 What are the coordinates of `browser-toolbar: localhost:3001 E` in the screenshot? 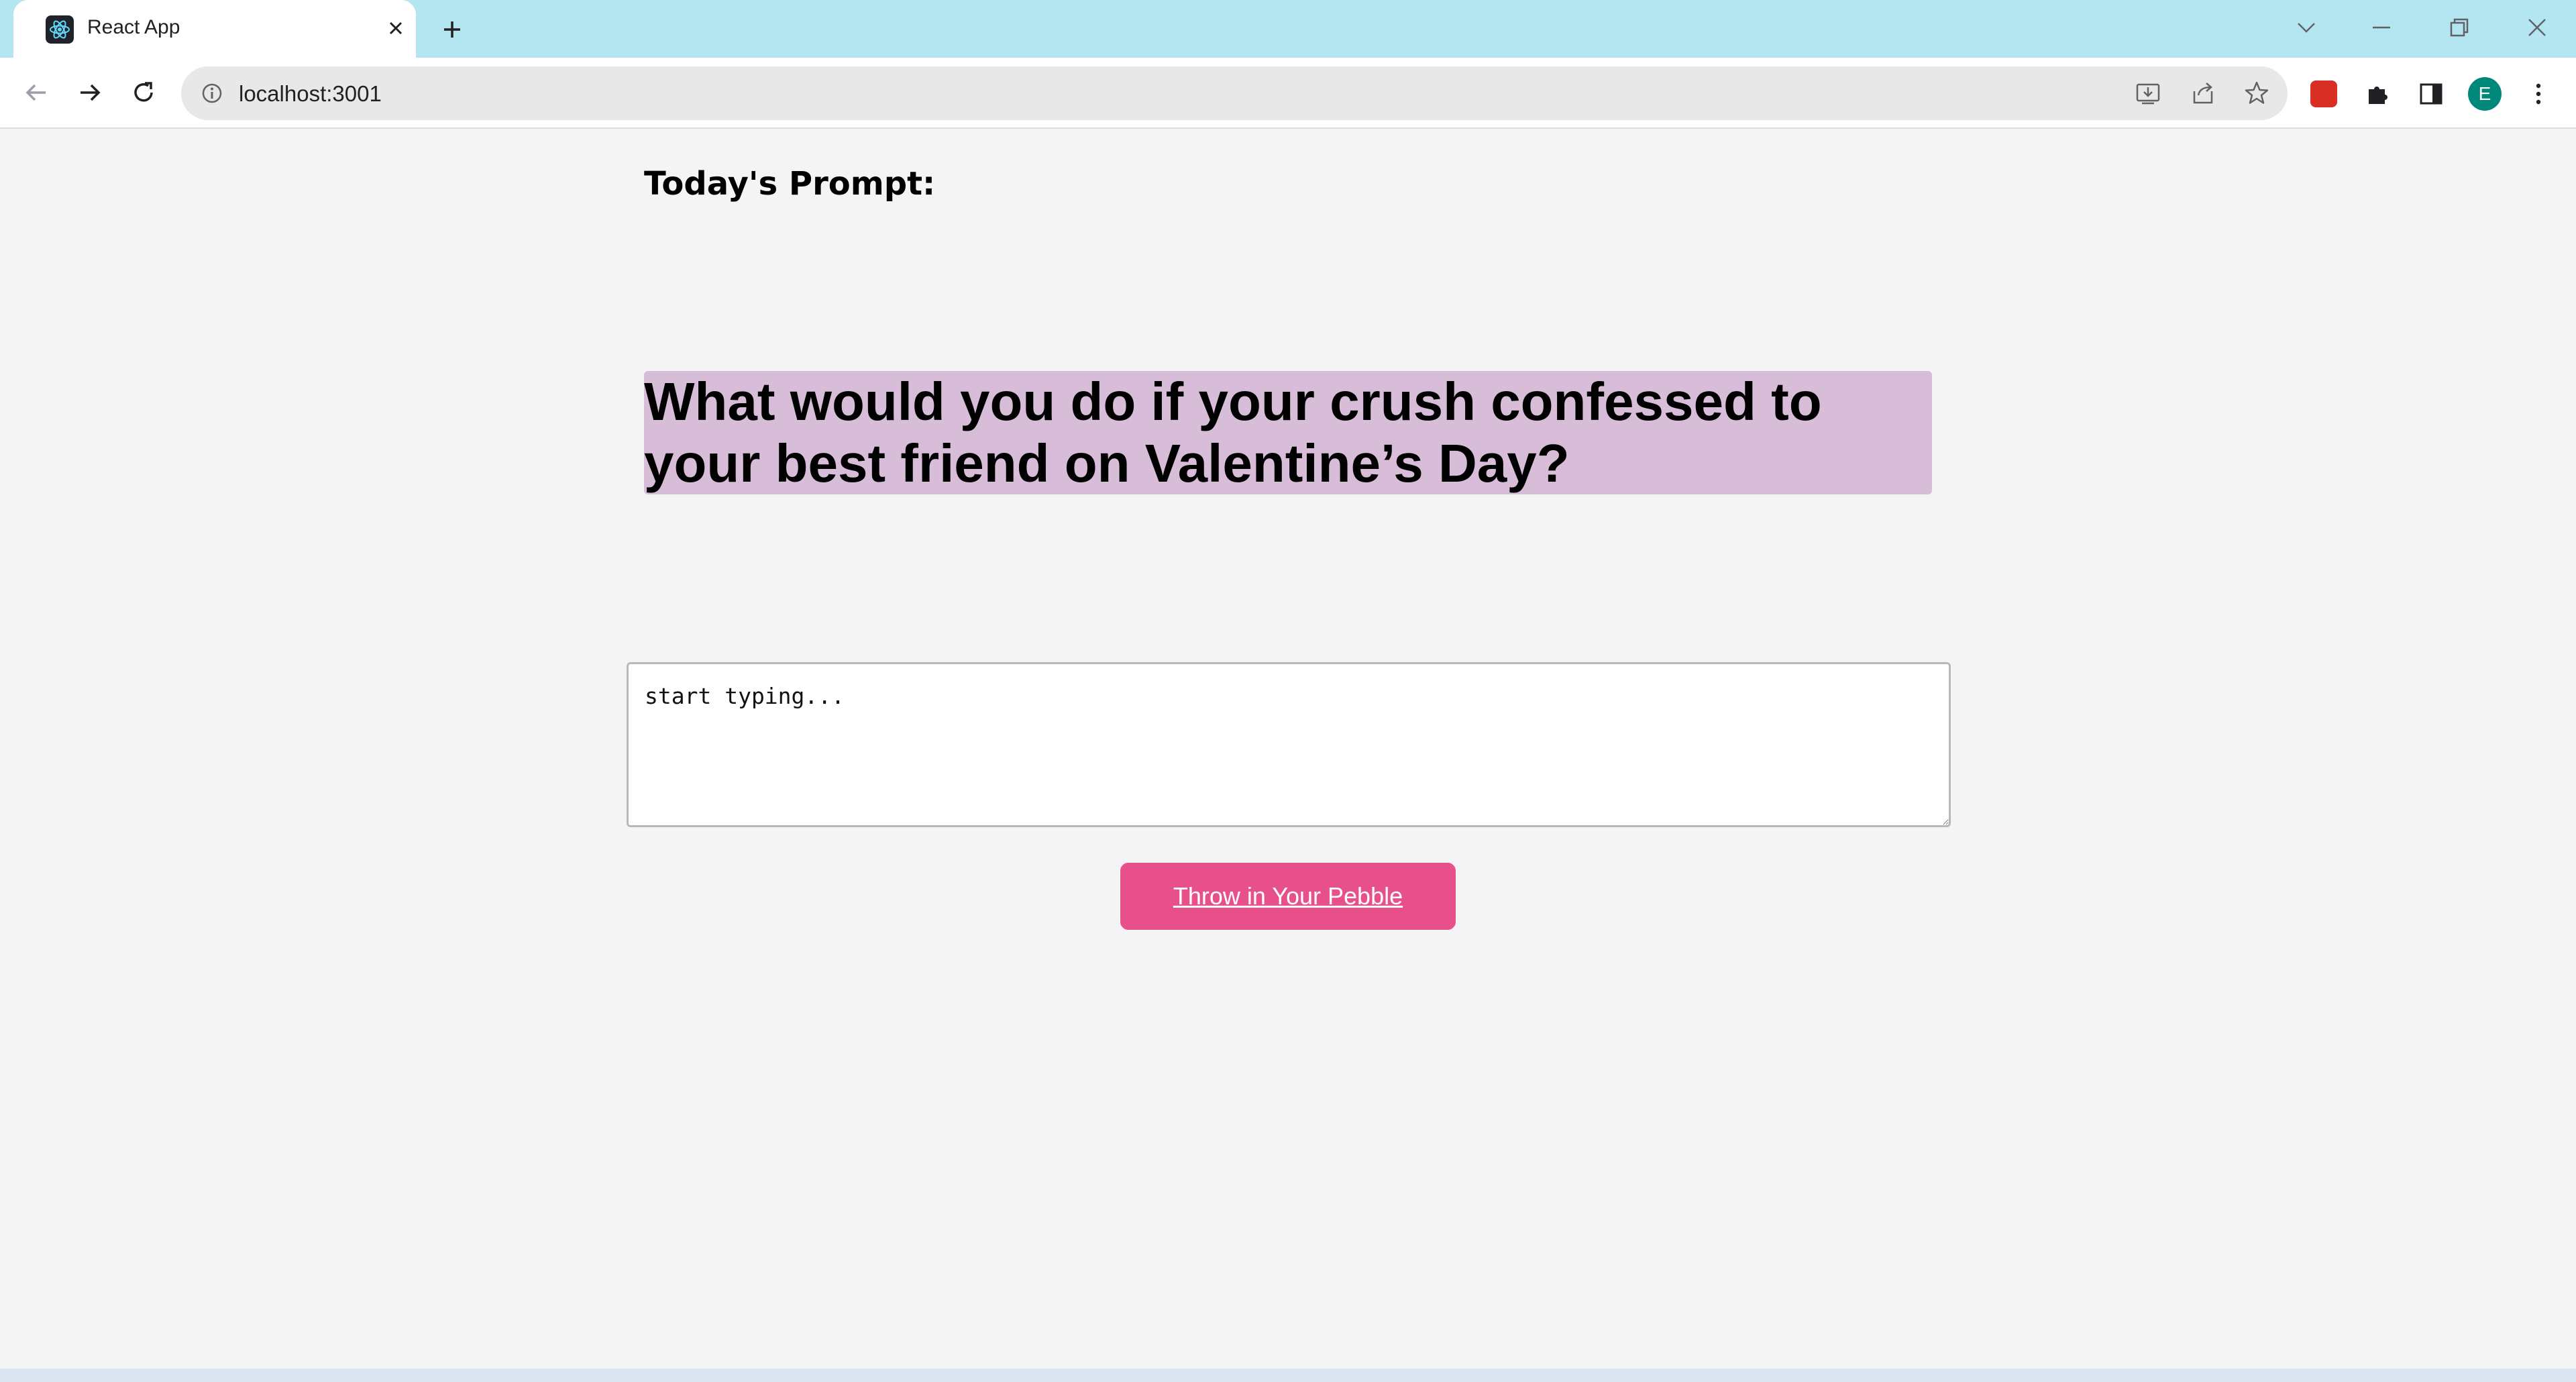 It's located at (1288, 93).